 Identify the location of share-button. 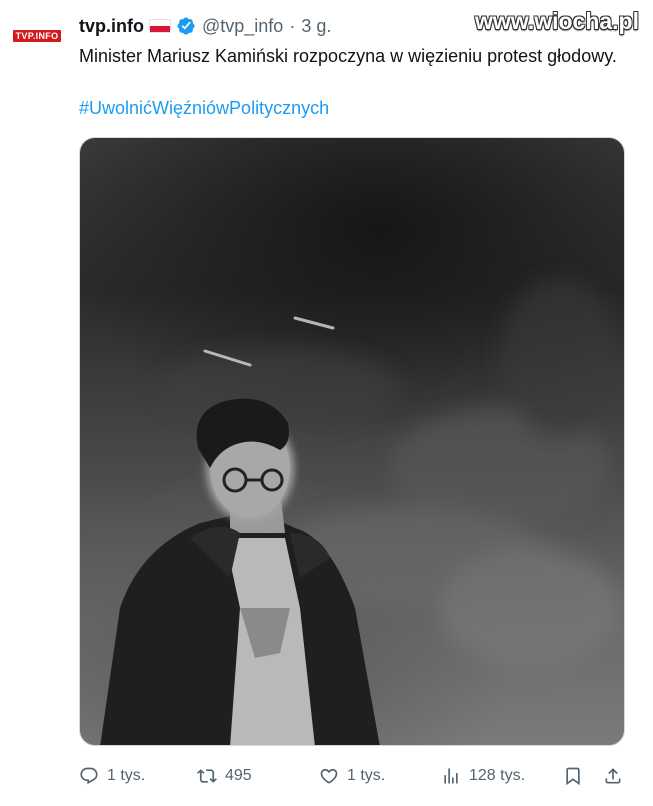
(613, 776).